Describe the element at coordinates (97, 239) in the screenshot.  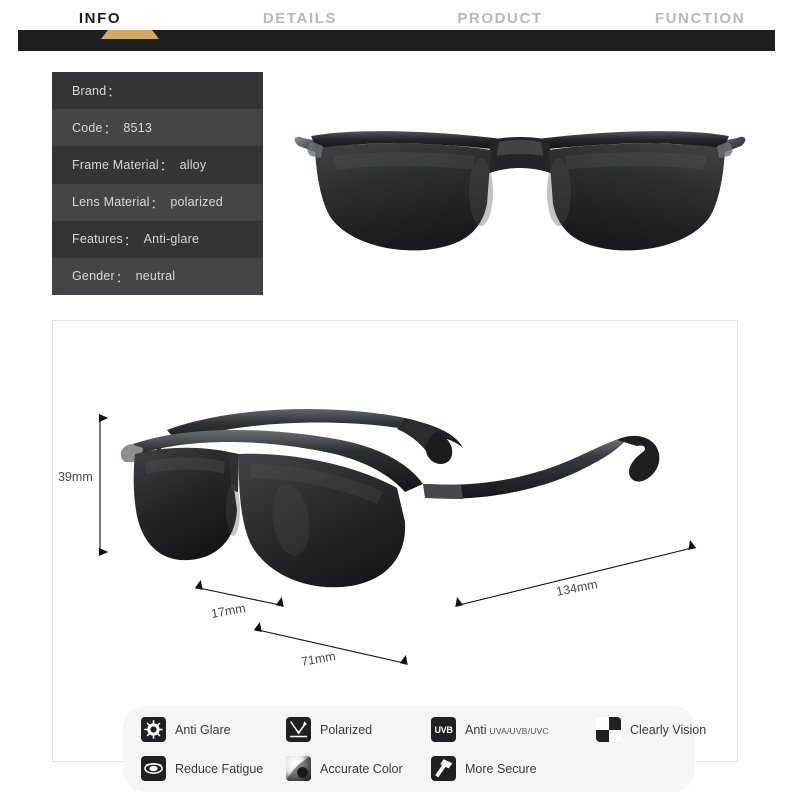
I see `spec-label-features: Features` at that location.